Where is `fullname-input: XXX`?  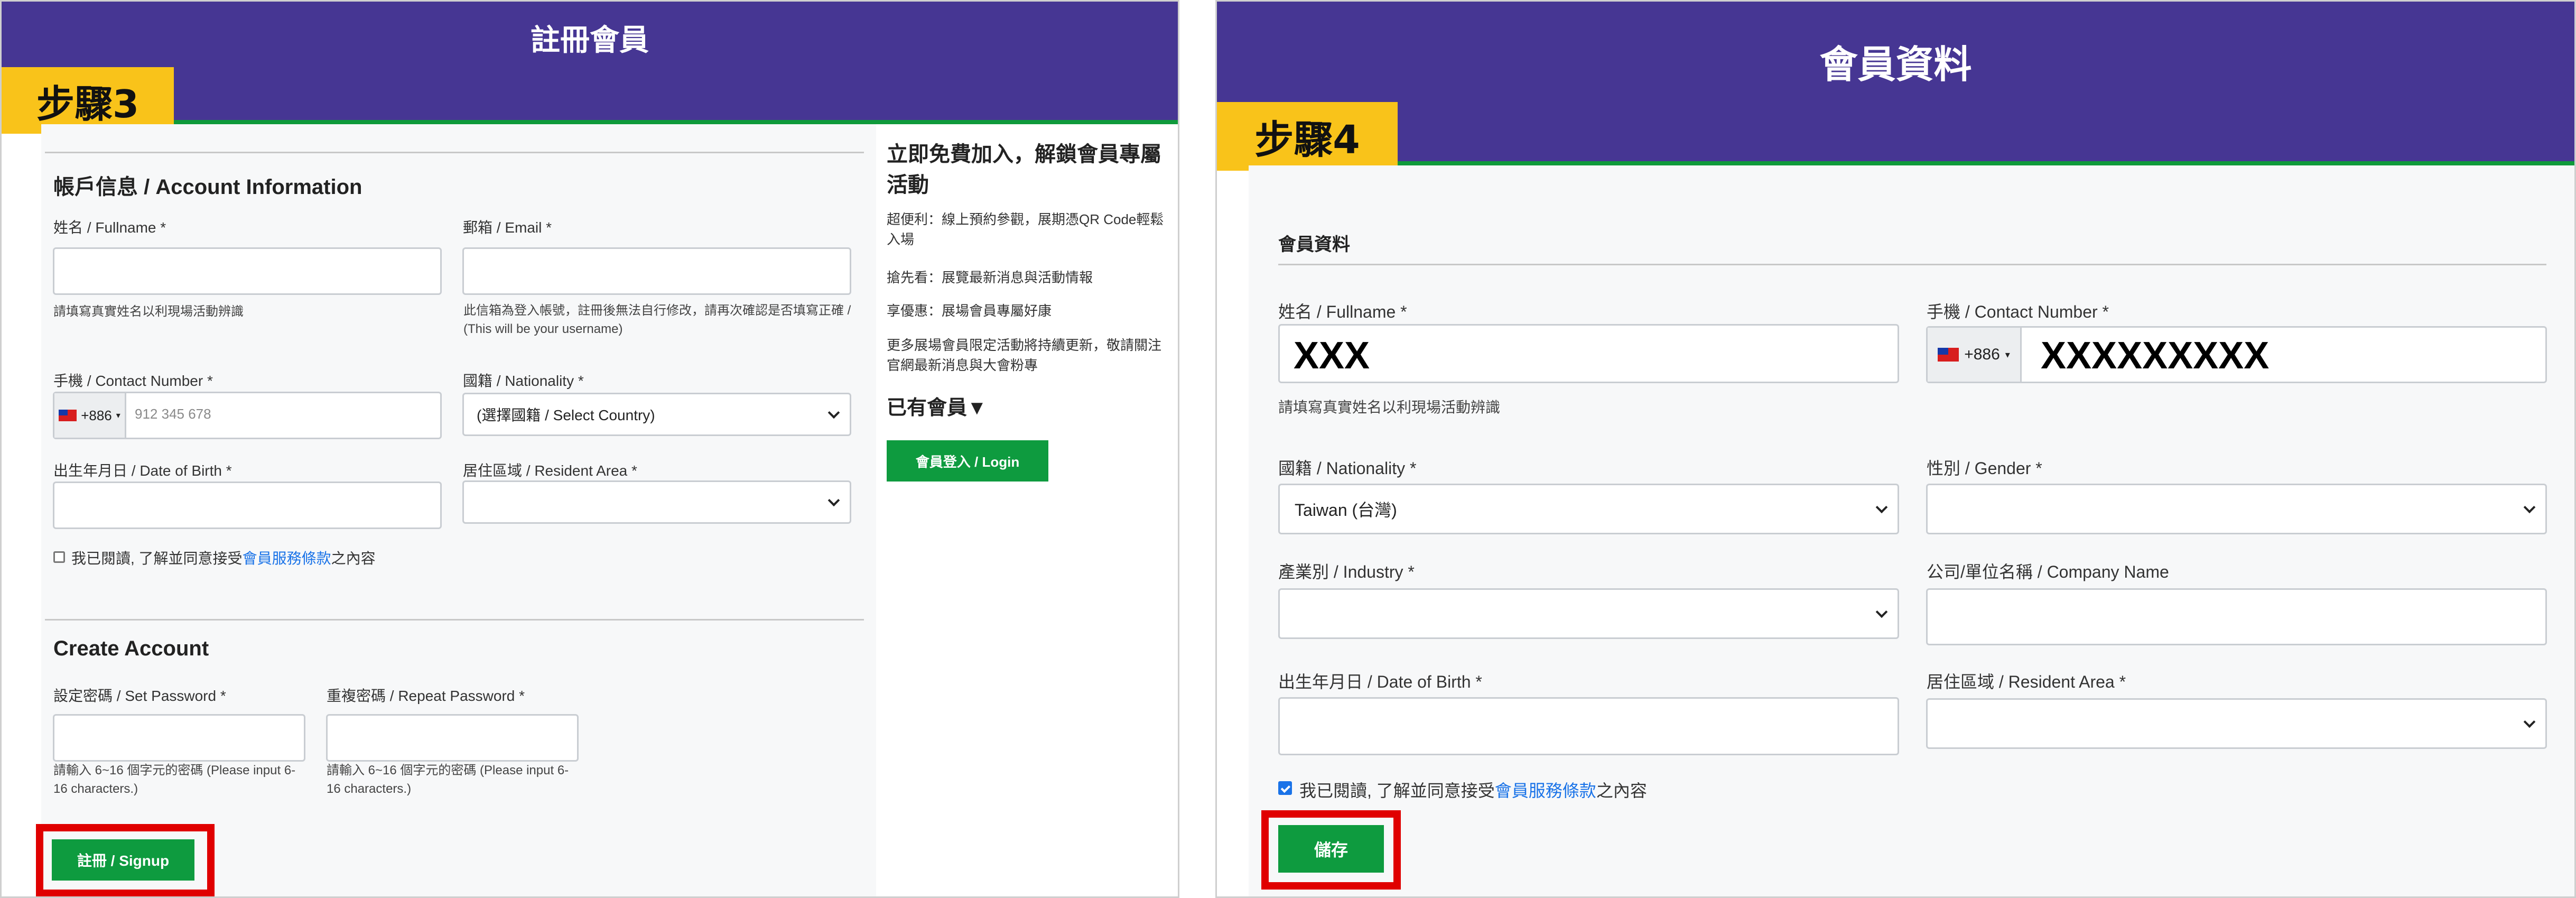 fullname-input: XXX is located at coordinates (1588, 353).